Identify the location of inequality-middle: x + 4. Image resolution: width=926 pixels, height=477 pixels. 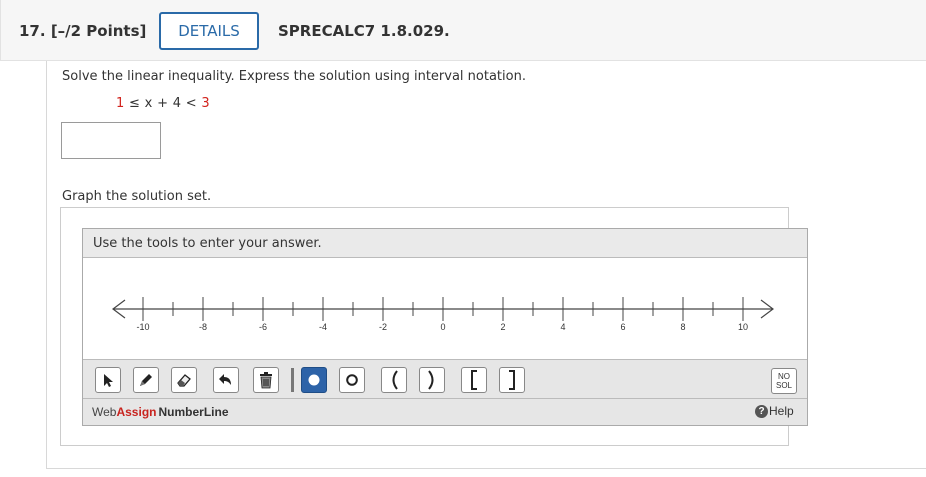
(163, 103).